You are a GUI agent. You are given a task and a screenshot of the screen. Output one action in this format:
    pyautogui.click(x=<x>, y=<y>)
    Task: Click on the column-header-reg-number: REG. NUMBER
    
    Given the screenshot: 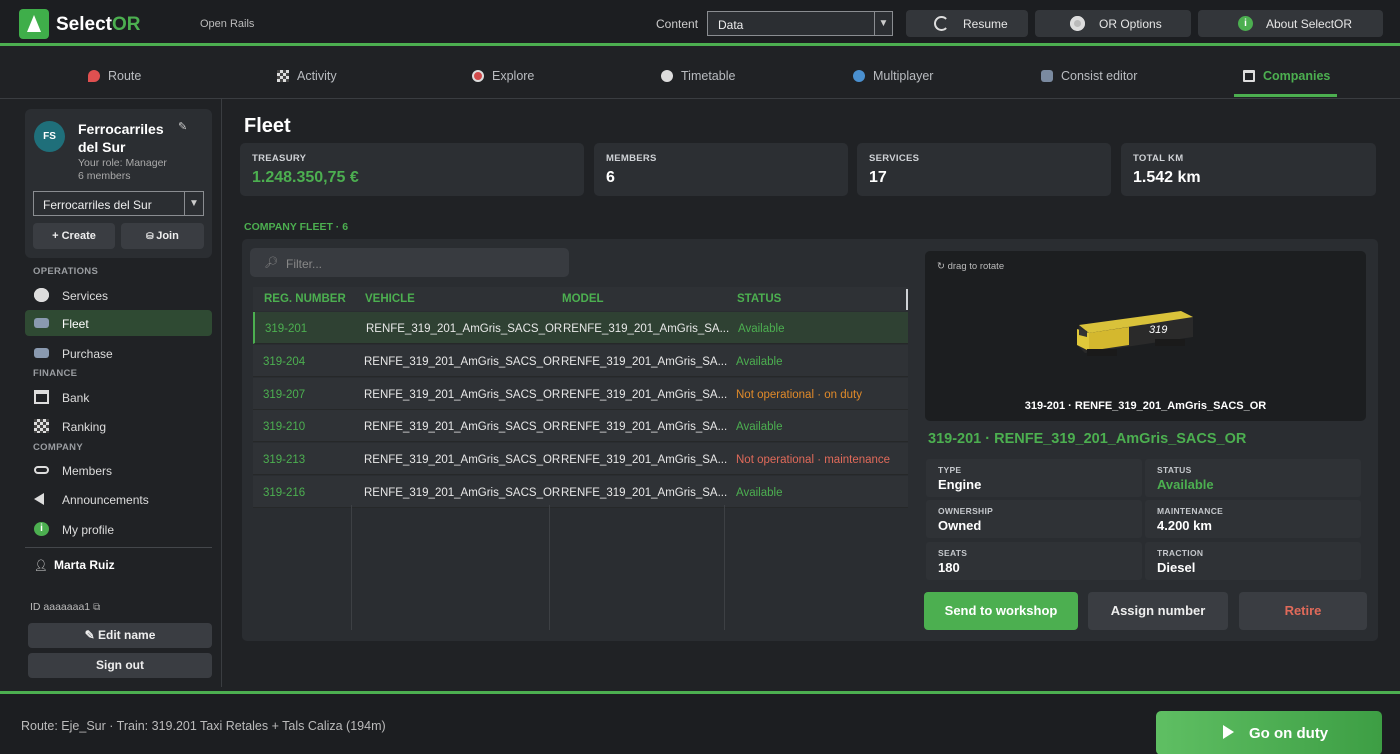 What is the action you would take?
    pyautogui.click(x=305, y=299)
    